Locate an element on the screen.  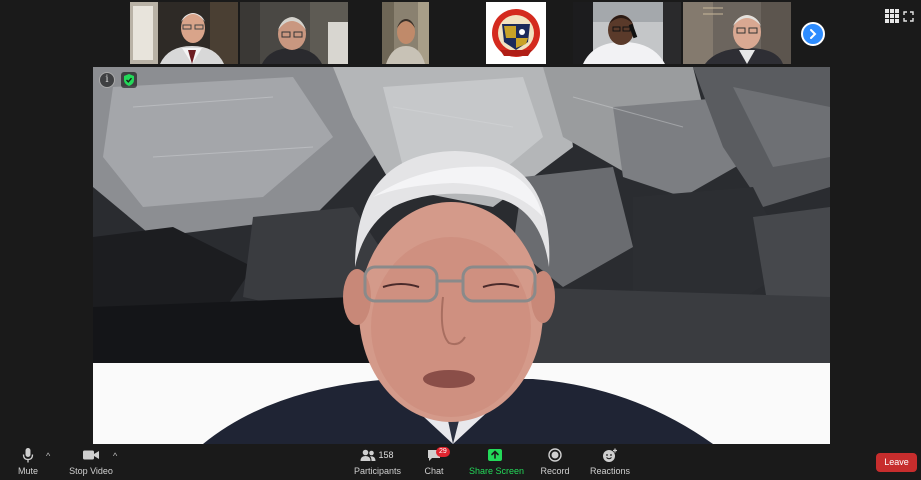
video-options-caret: ^ is located at coordinates (115, 456).